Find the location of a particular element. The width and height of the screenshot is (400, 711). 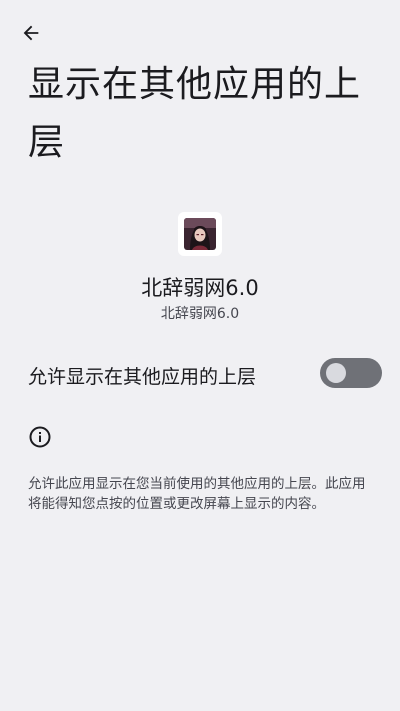

switch-thumb is located at coordinates (336, 373).